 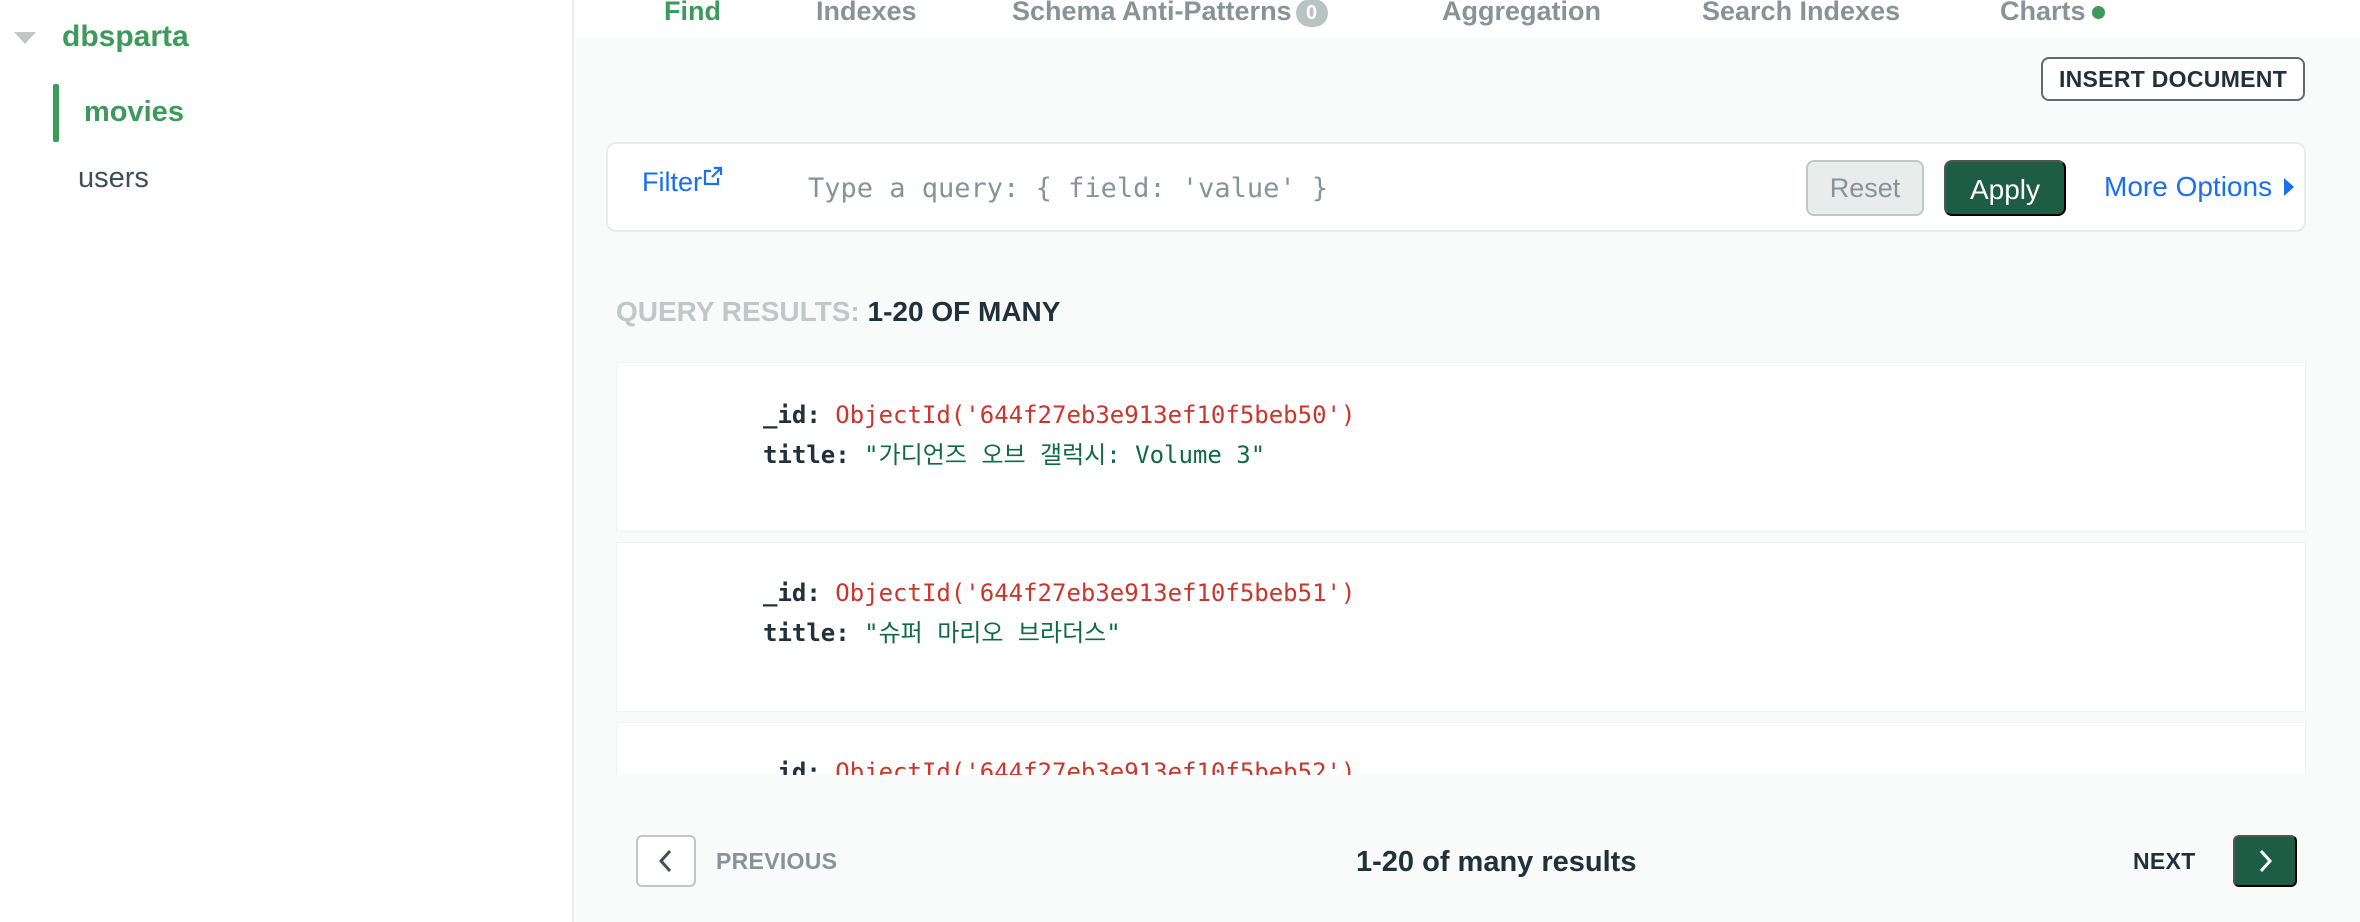 What do you see at coordinates (2164, 861) in the screenshot?
I see `next-label: NEXT` at bounding box center [2164, 861].